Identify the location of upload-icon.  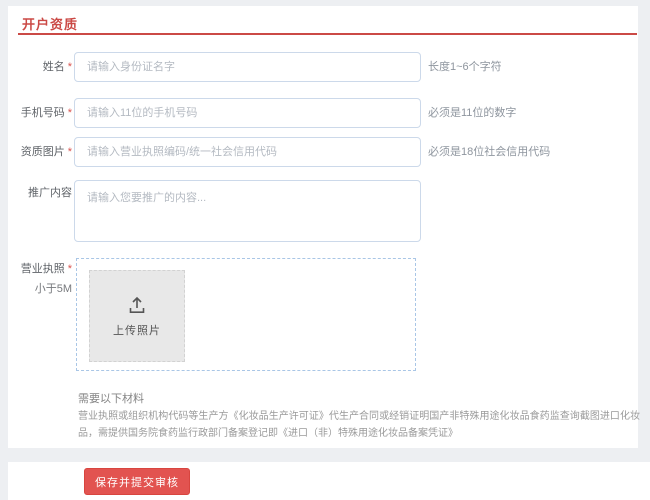
(137, 304).